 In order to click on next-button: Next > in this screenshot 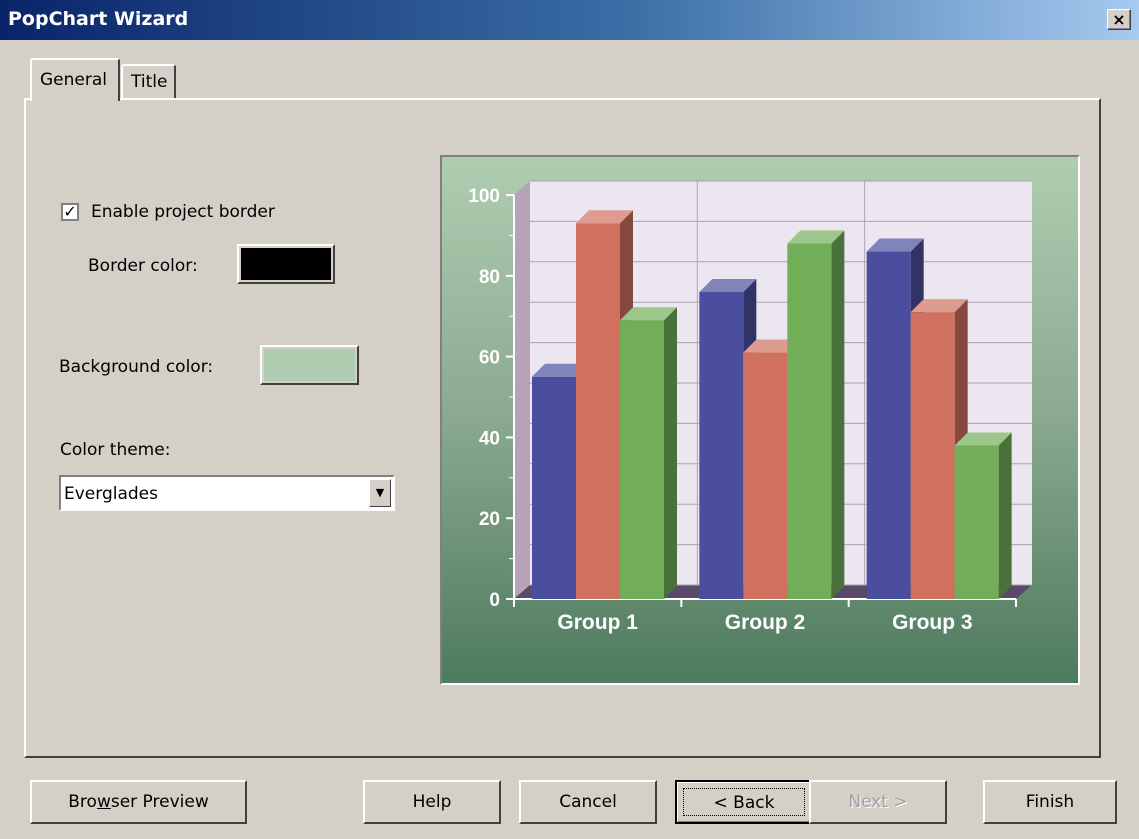, I will do `click(878, 802)`.